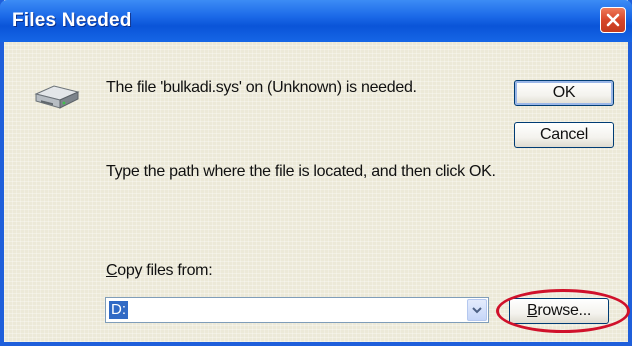 This screenshot has height=346, width=632. What do you see at coordinates (316, 21) in the screenshot?
I see `title-bar: Files Needed` at bounding box center [316, 21].